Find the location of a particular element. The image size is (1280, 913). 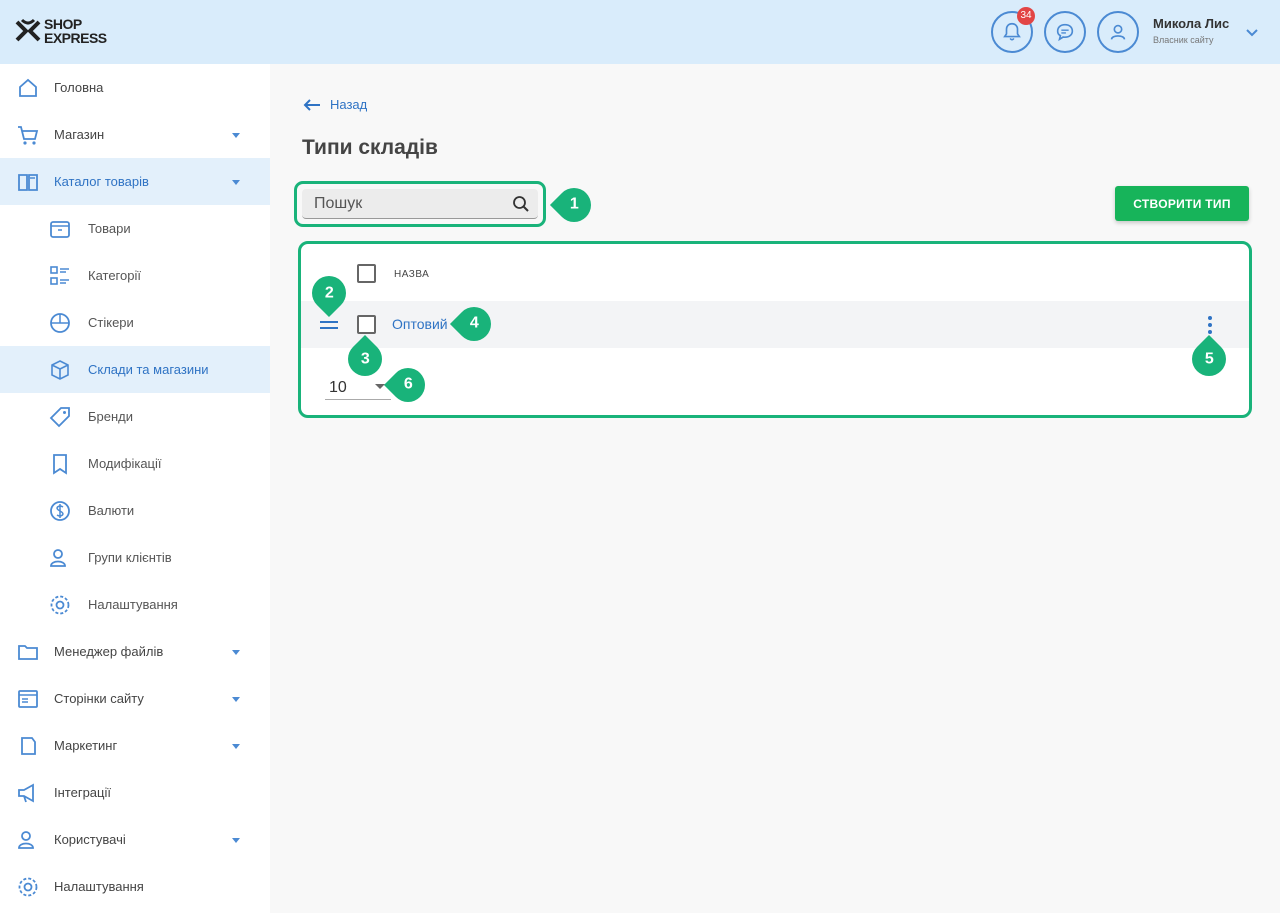

chat-icon is located at coordinates (1065, 32).